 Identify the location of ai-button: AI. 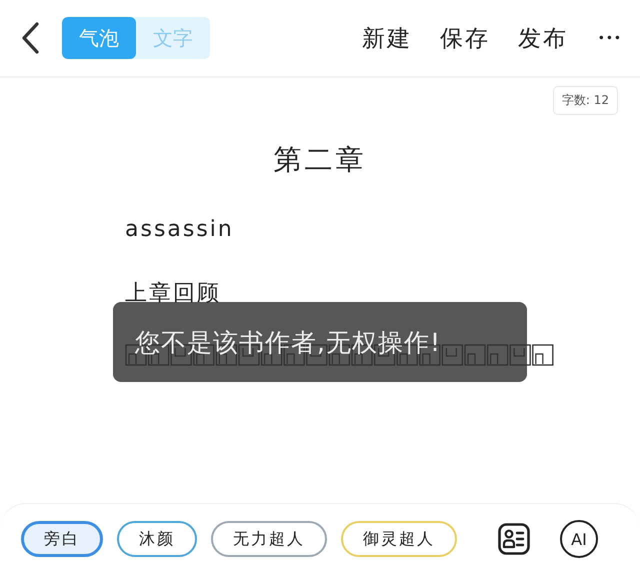
(579, 539).